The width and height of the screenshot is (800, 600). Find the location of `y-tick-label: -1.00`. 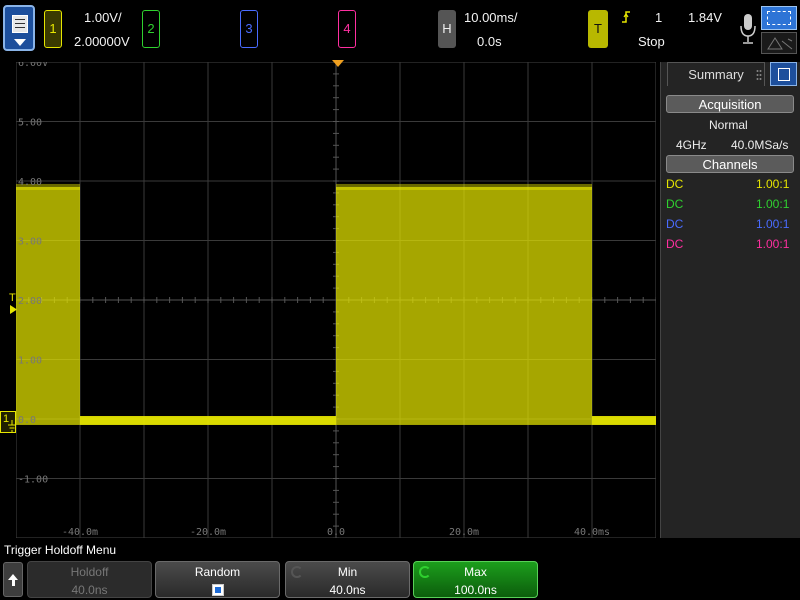

y-tick-label: -1.00 is located at coordinates (33, 480).